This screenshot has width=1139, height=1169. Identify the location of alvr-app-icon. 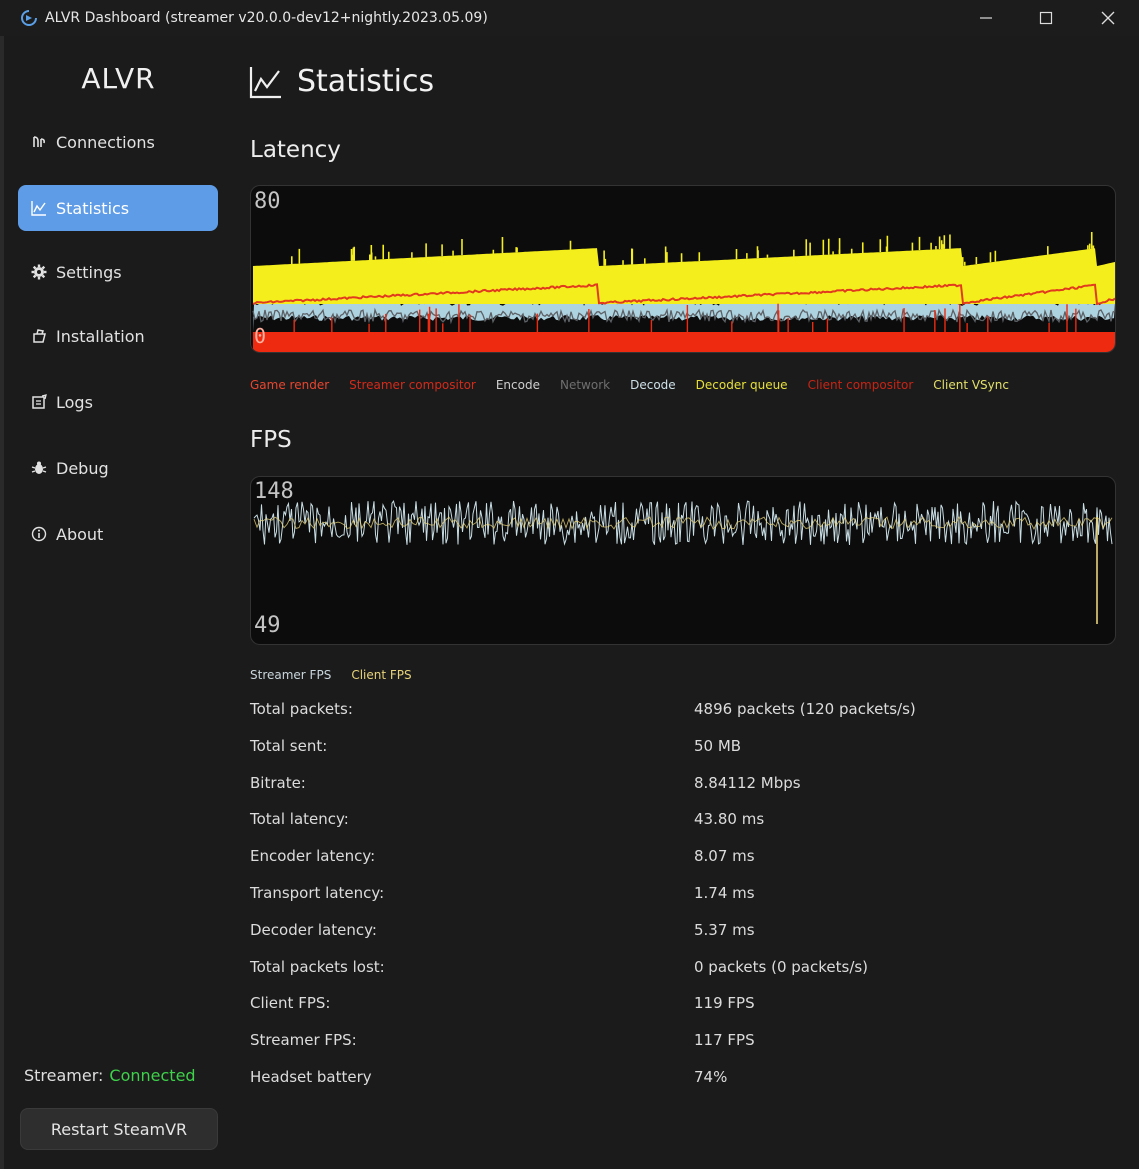
(29, 18).